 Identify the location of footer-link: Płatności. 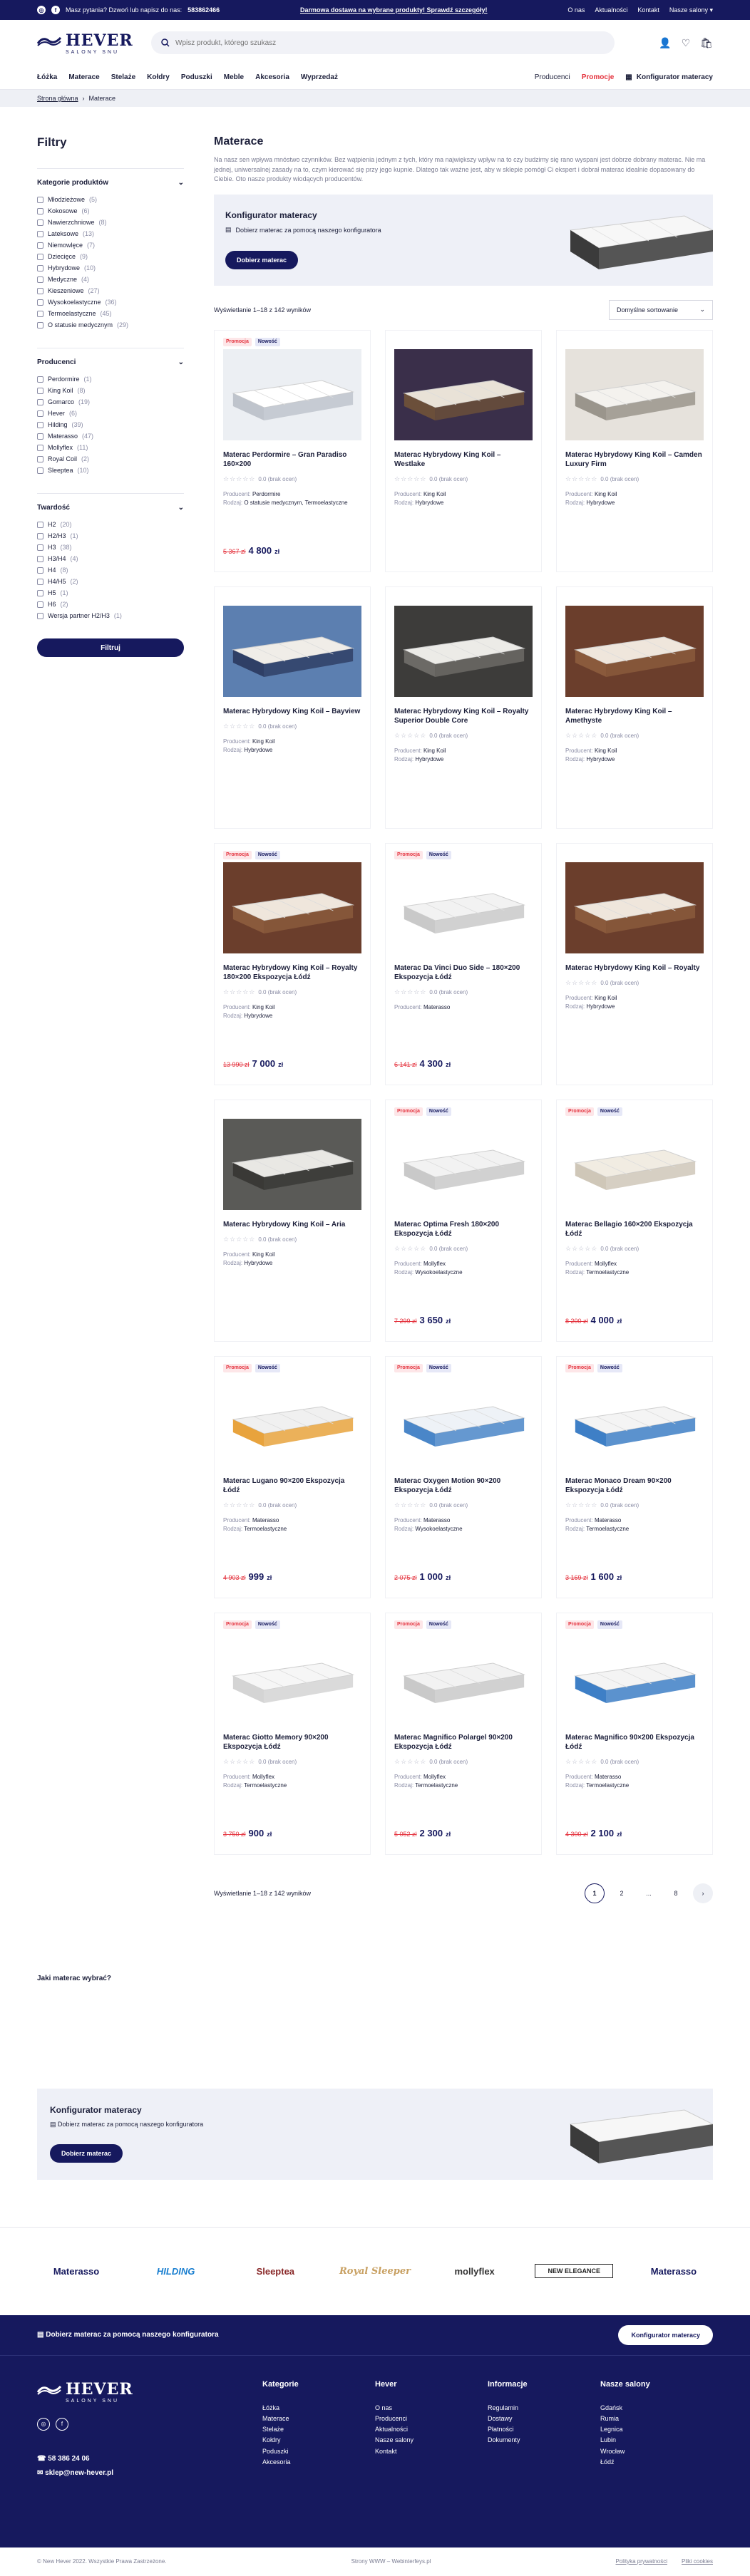
(544, 2430).